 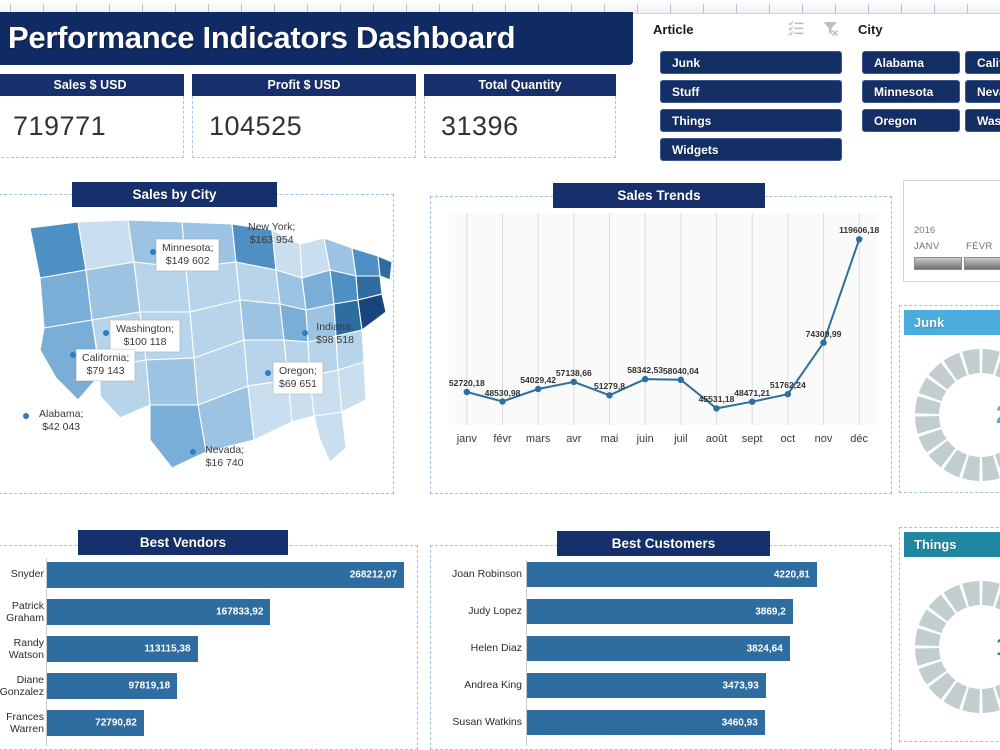 I want to click on slicer-item-stuff: Stuff, so click(x=751, y=91).